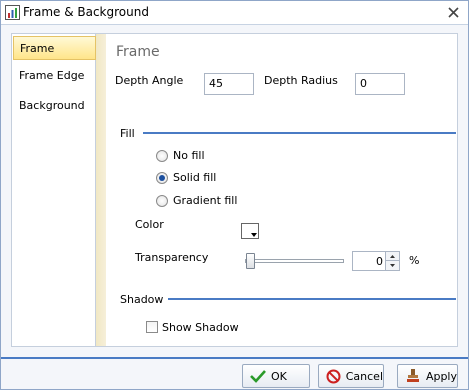 The width and height of the screenshot is (469, 390). I want to click on no-fill-label: No fill, so click(189, 155).